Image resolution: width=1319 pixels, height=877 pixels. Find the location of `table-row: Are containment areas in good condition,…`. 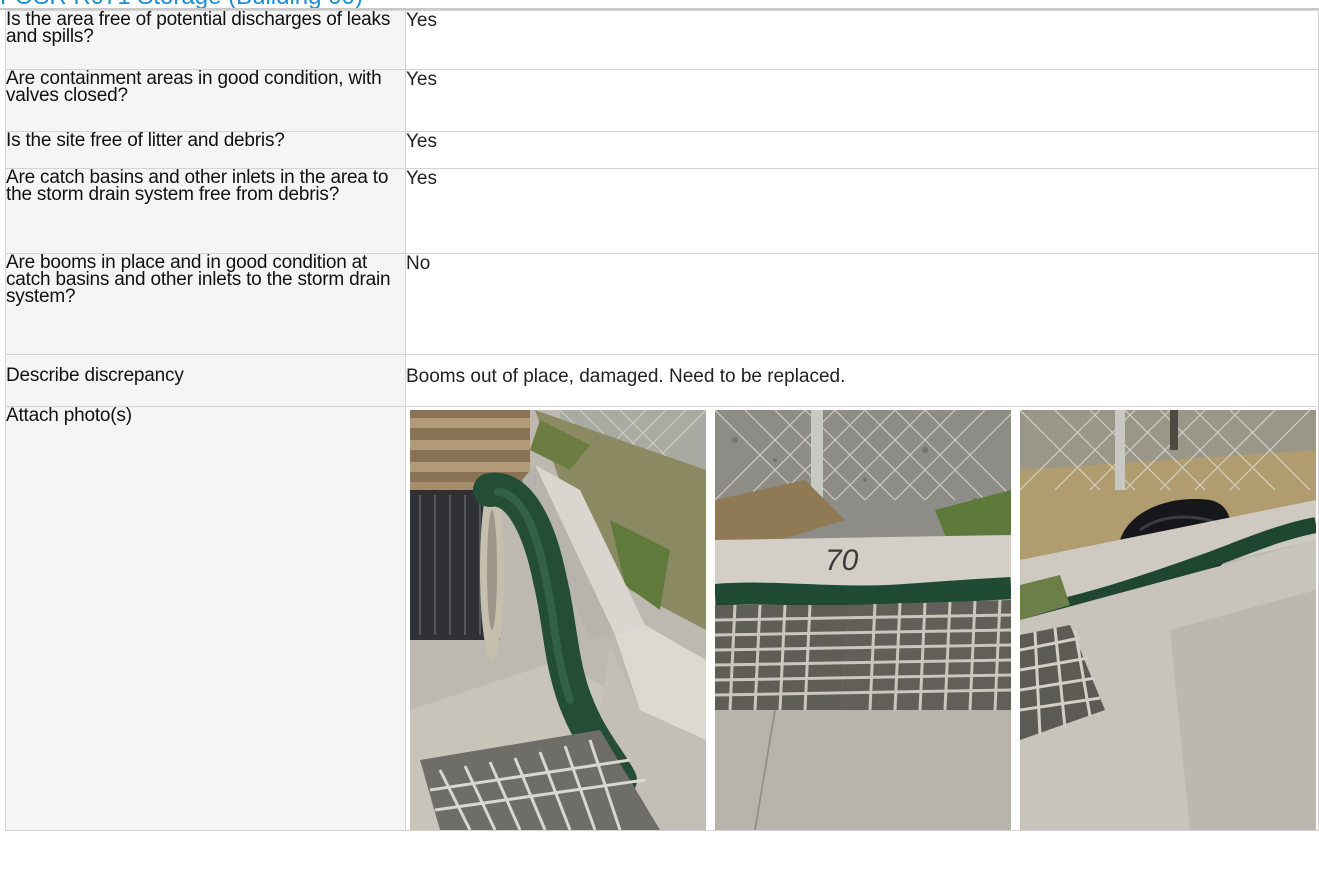

table-row: Are containment areas in good condition,… is located at coordinates (662, 100).